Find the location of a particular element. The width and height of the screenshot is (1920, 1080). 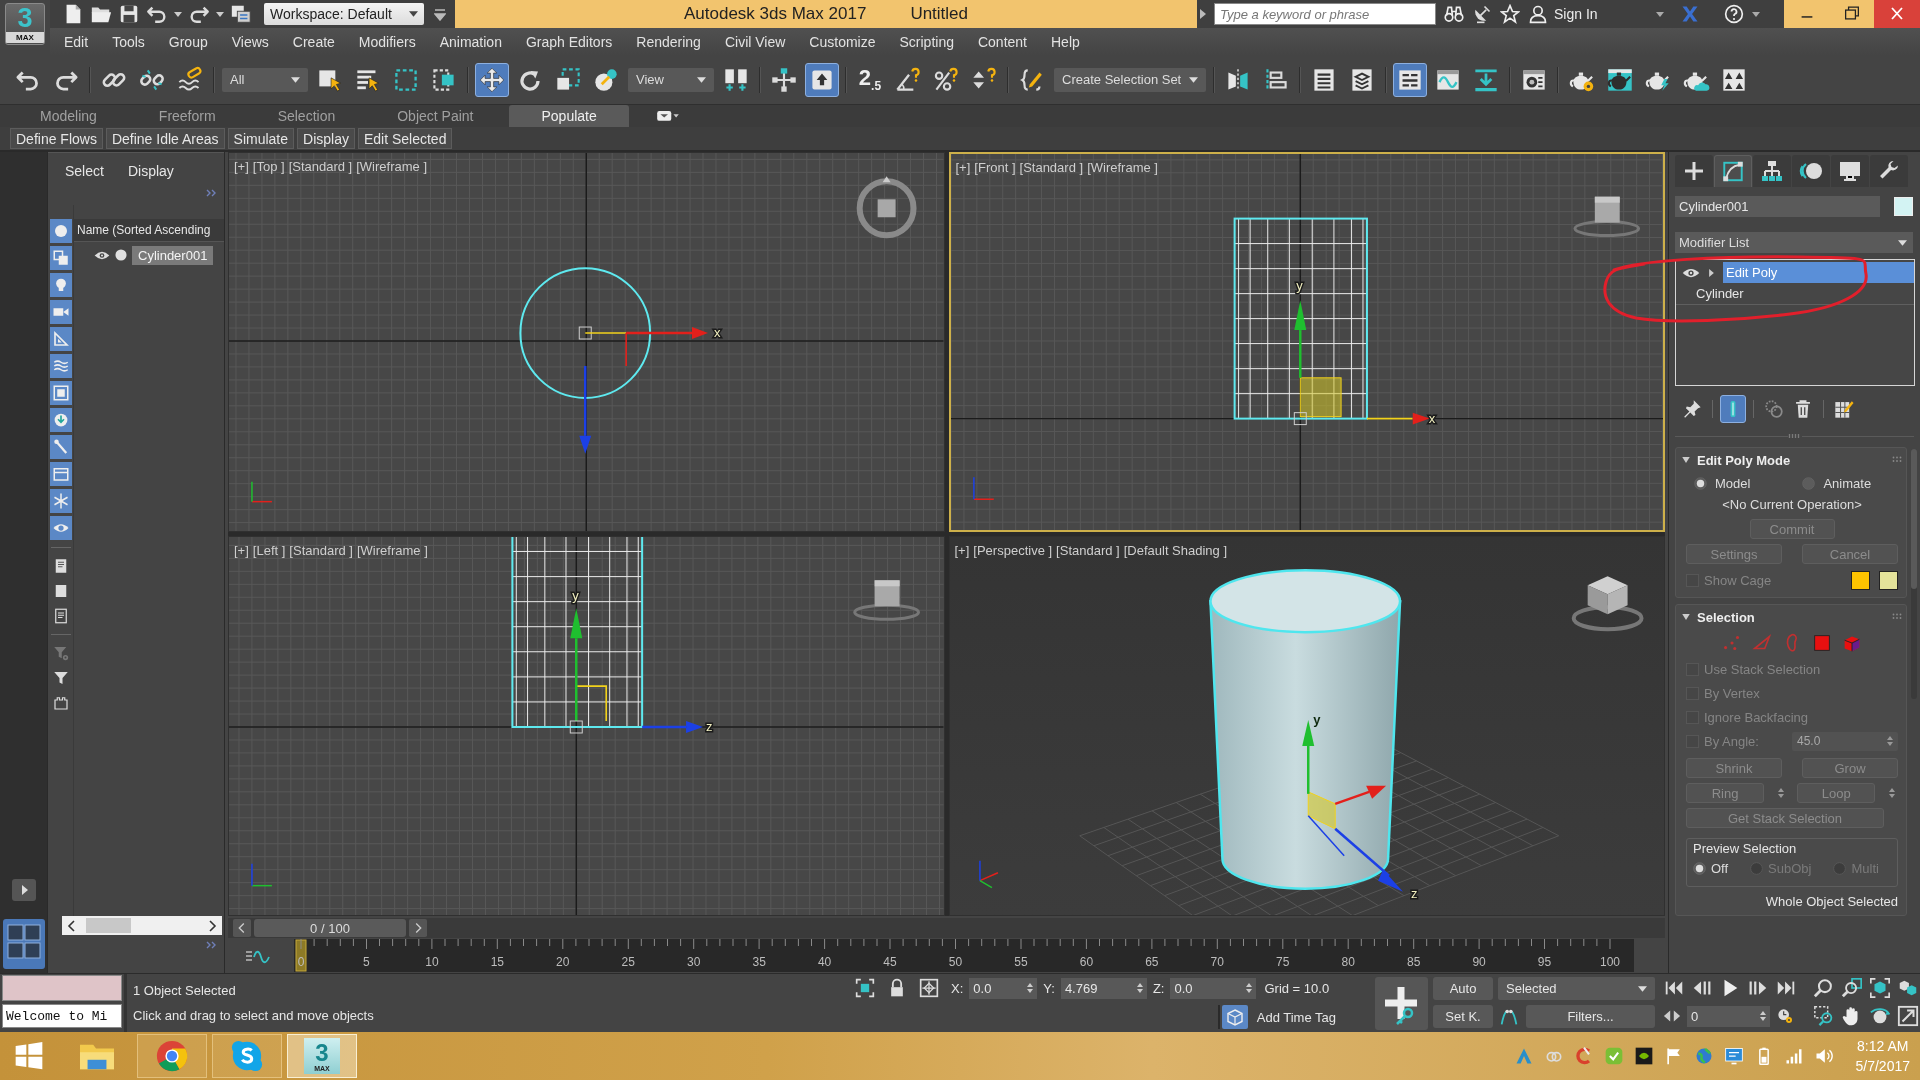

wrench-icon is located at coordinates (1889, 171).